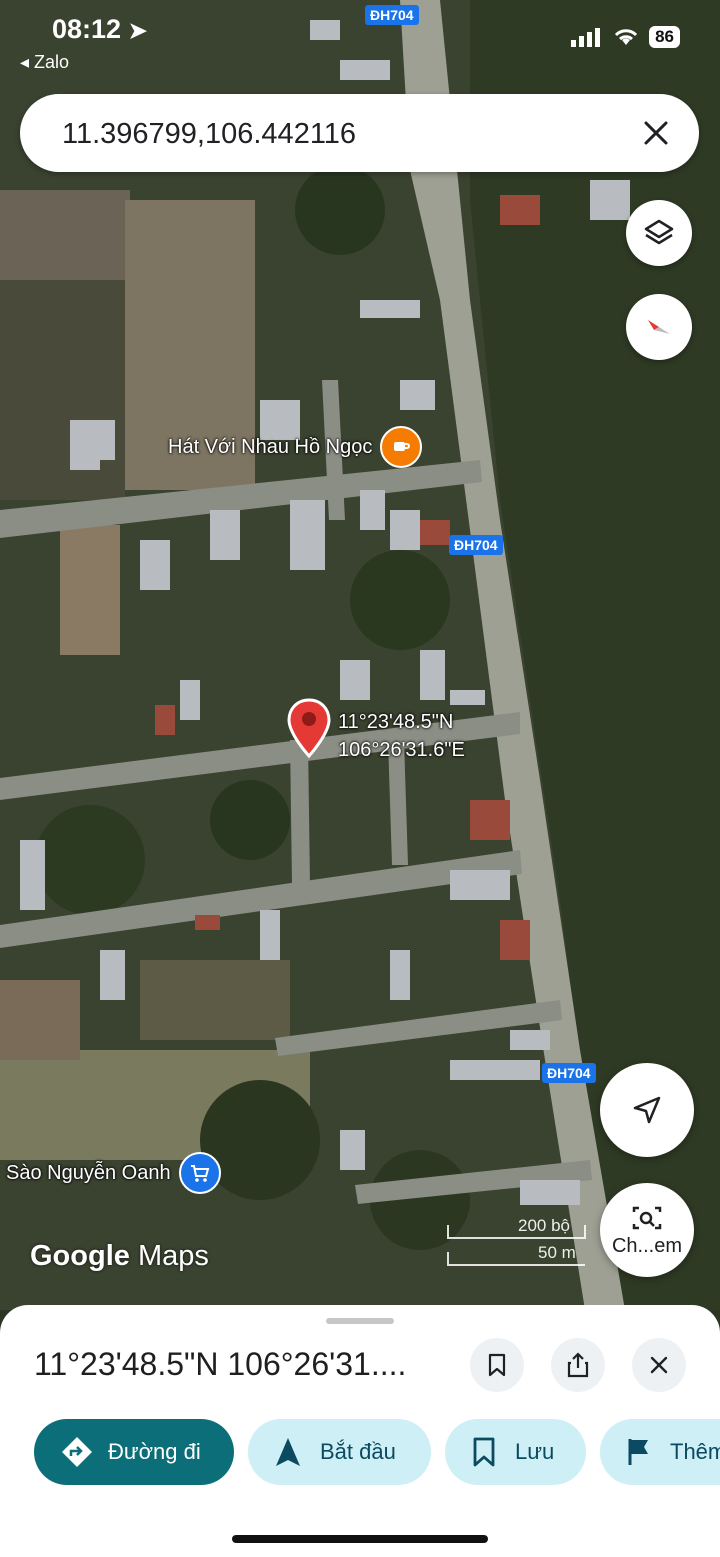 The image size is (720, 1557). I want to click on save-label: Lưu, so click(535, 1451).